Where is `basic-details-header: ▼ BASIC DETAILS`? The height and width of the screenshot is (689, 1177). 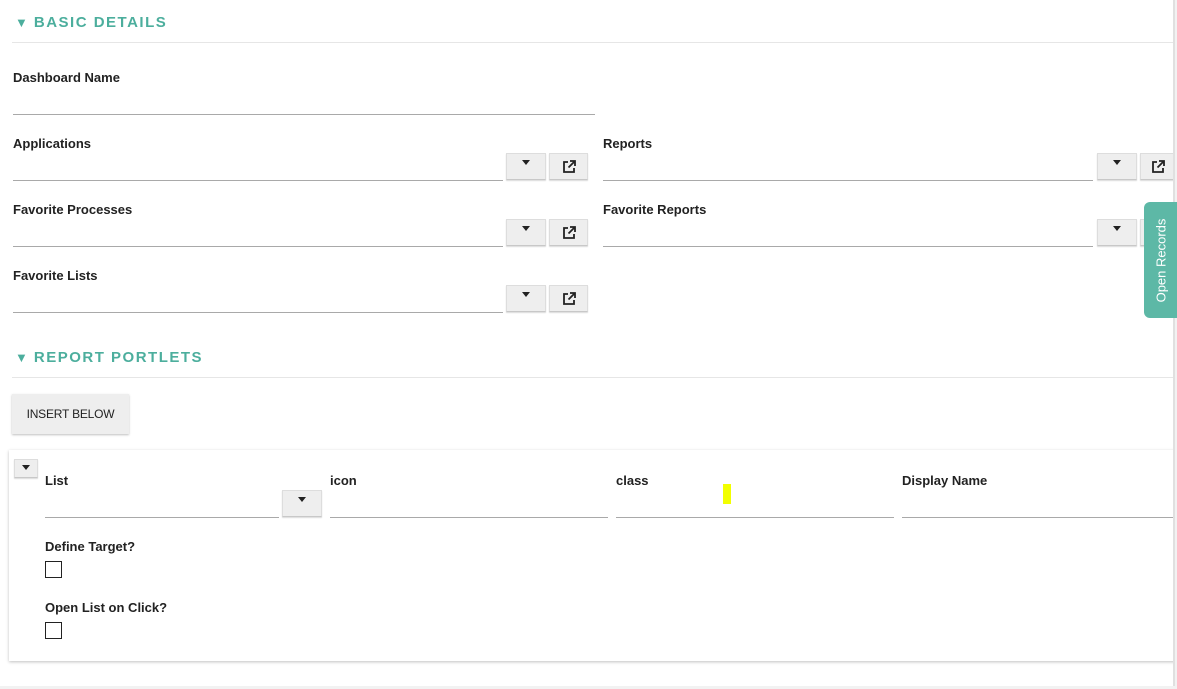 basic-details-header: ▼ BASIC DETAILS is located at coordinates (91, 22).